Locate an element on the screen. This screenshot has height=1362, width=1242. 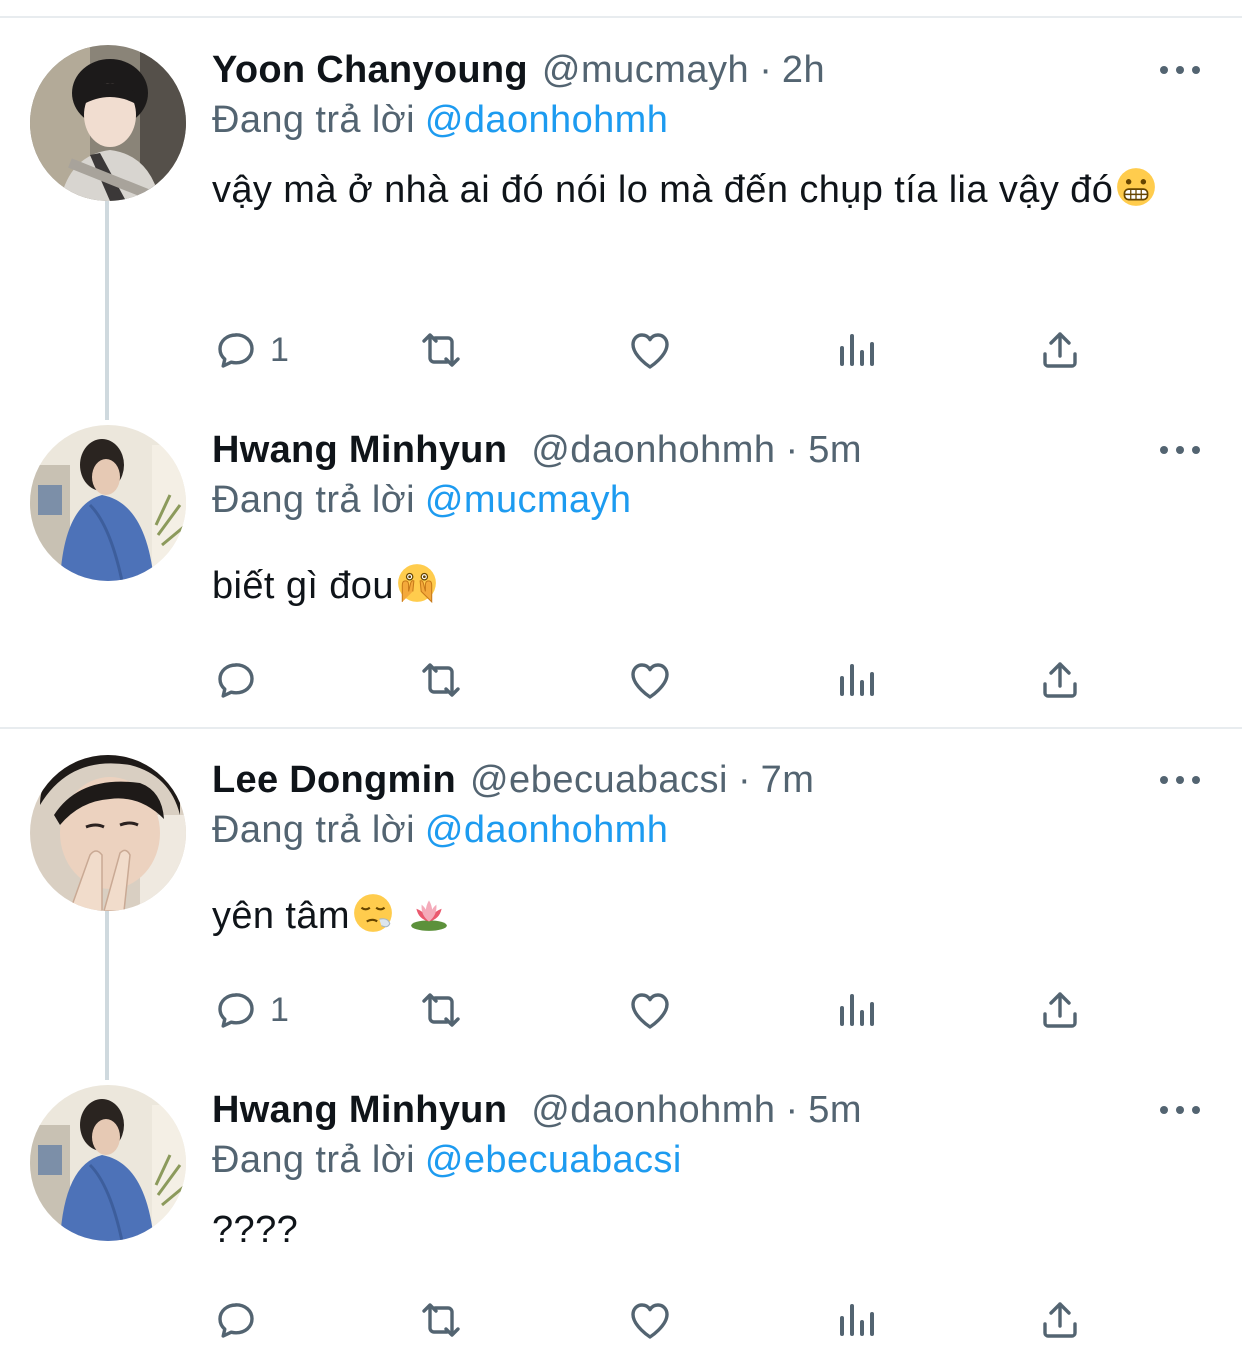
tweet-text: biết gì đou is located at coordinates (702, 586).